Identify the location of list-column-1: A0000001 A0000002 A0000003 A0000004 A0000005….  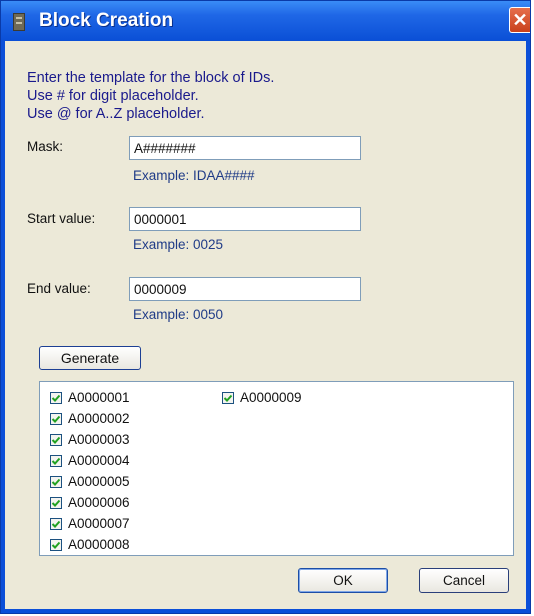
(90, 471).